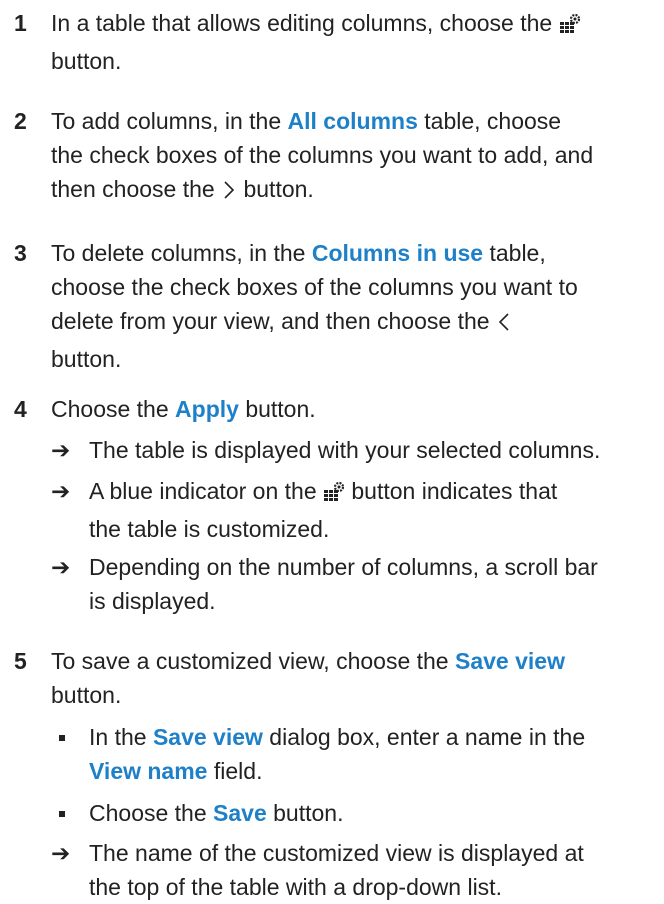  Describe the element at coordinates (240, 813) in the screenshot. I see `ui-term-save: Save` at that location.